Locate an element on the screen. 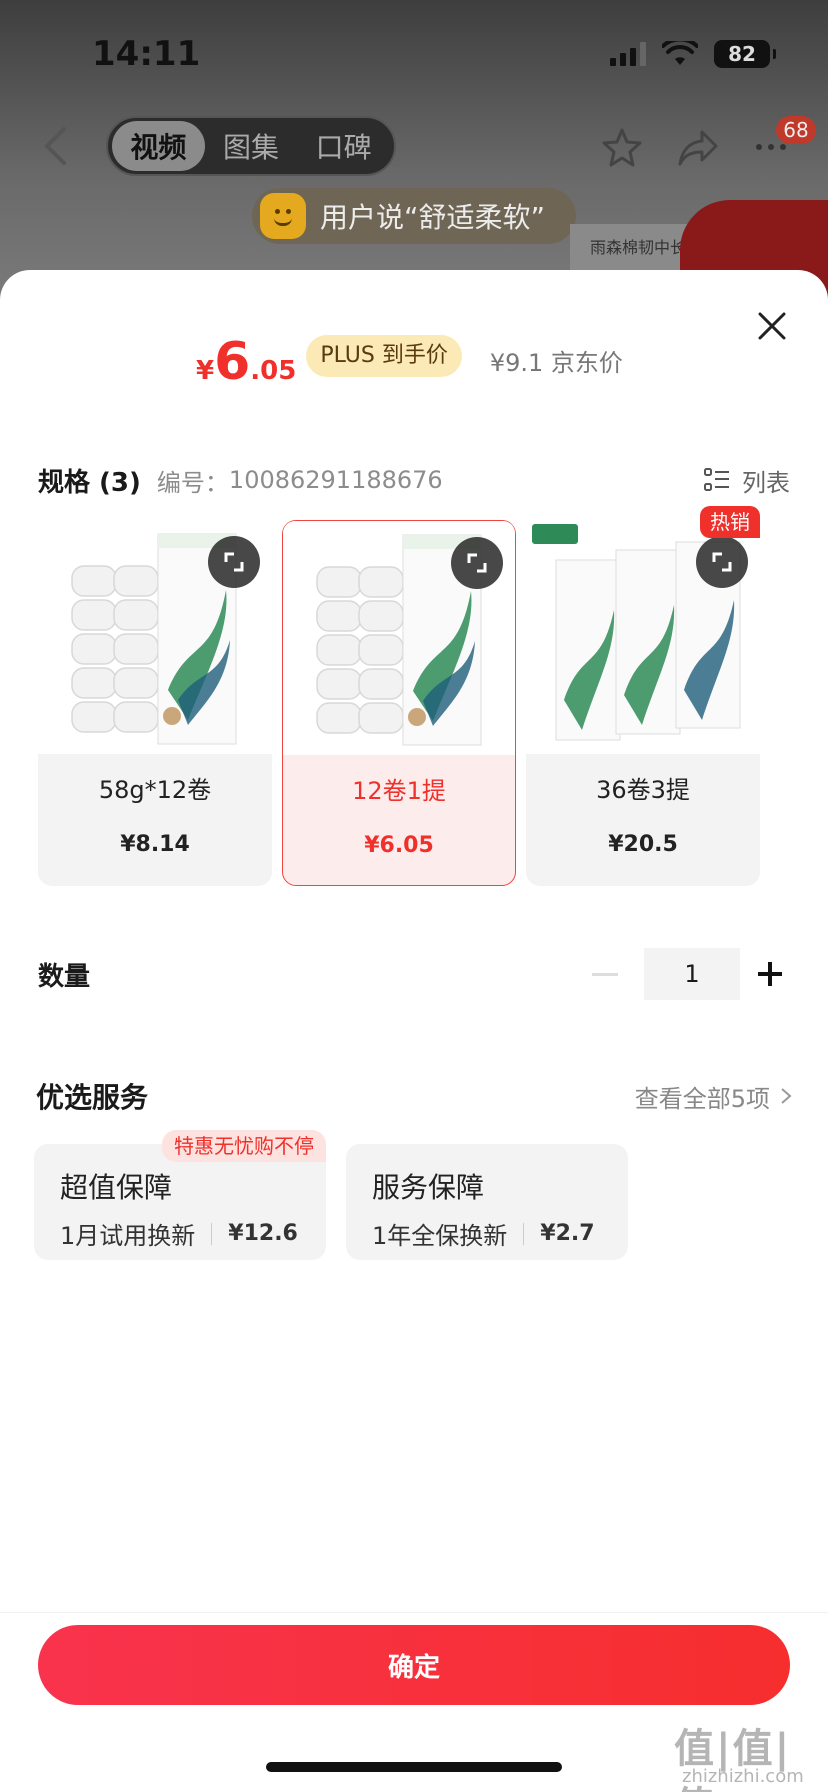 This screenshot has height=1792, width=828. service-detail: 1年全保换新 ¥2.7 is located at coordinates (500, 1233).